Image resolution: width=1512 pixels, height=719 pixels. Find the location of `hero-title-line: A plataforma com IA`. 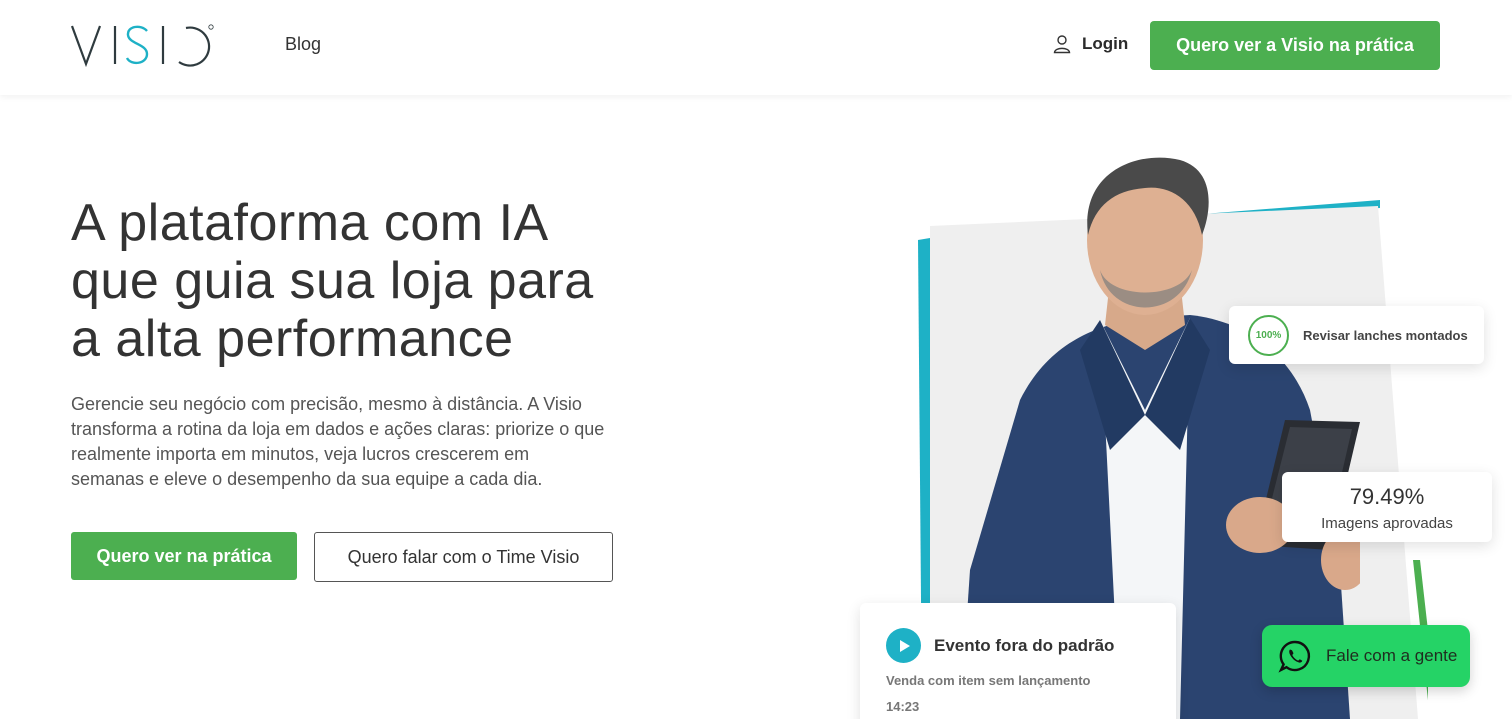

hero-title-line: A plataforma com IA is located at coordinates (310, 223).